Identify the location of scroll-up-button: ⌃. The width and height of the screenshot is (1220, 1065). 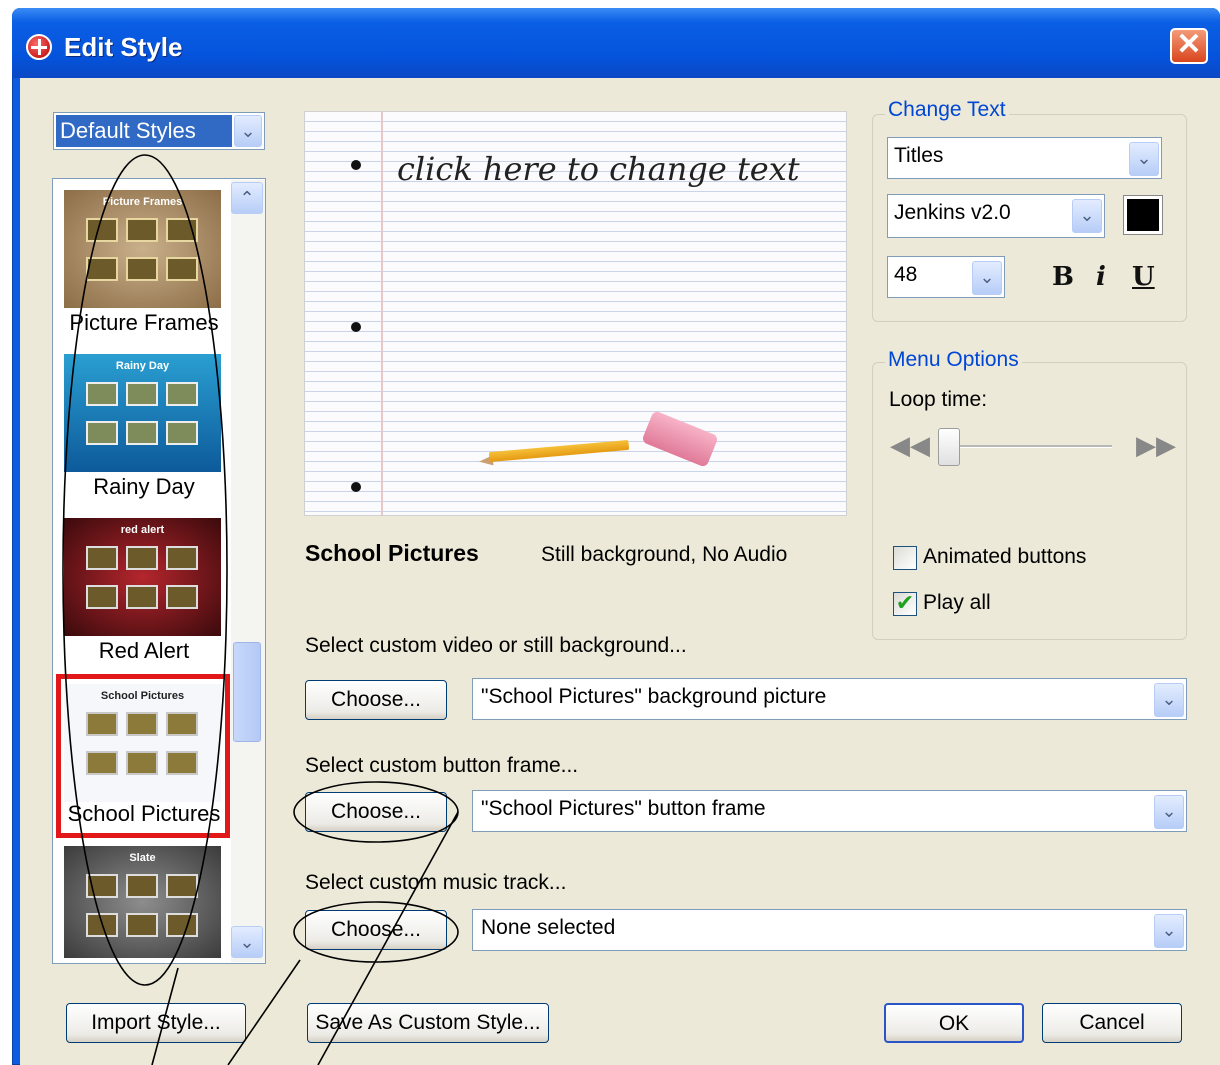
(247, 198).